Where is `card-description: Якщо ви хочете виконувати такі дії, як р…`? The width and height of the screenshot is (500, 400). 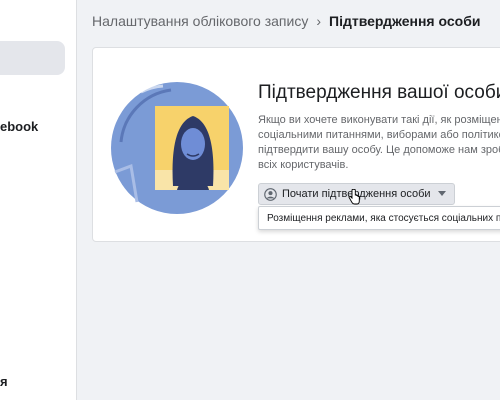
card-description: Якщо ви хочете виконувати такі дії, як р… is located at coordinates (379, 143).